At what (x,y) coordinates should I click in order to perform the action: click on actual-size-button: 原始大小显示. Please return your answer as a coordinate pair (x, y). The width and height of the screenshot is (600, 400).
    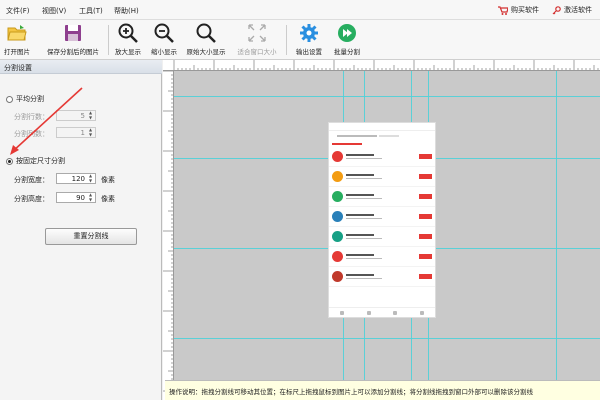
    Looking at the image, I should click on (206, 40).